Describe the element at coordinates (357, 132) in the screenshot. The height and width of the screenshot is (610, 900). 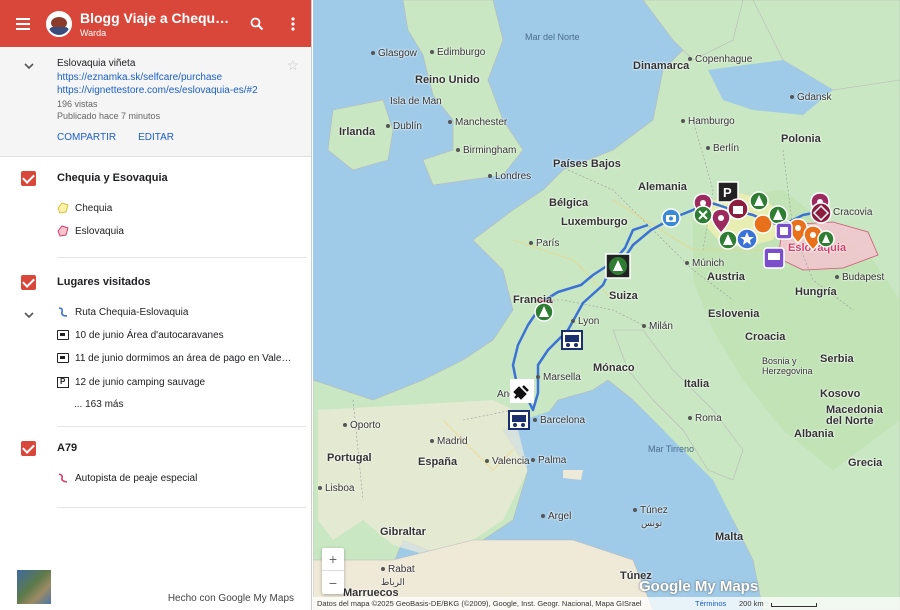
I see `map-label: Irlanda` at that location.